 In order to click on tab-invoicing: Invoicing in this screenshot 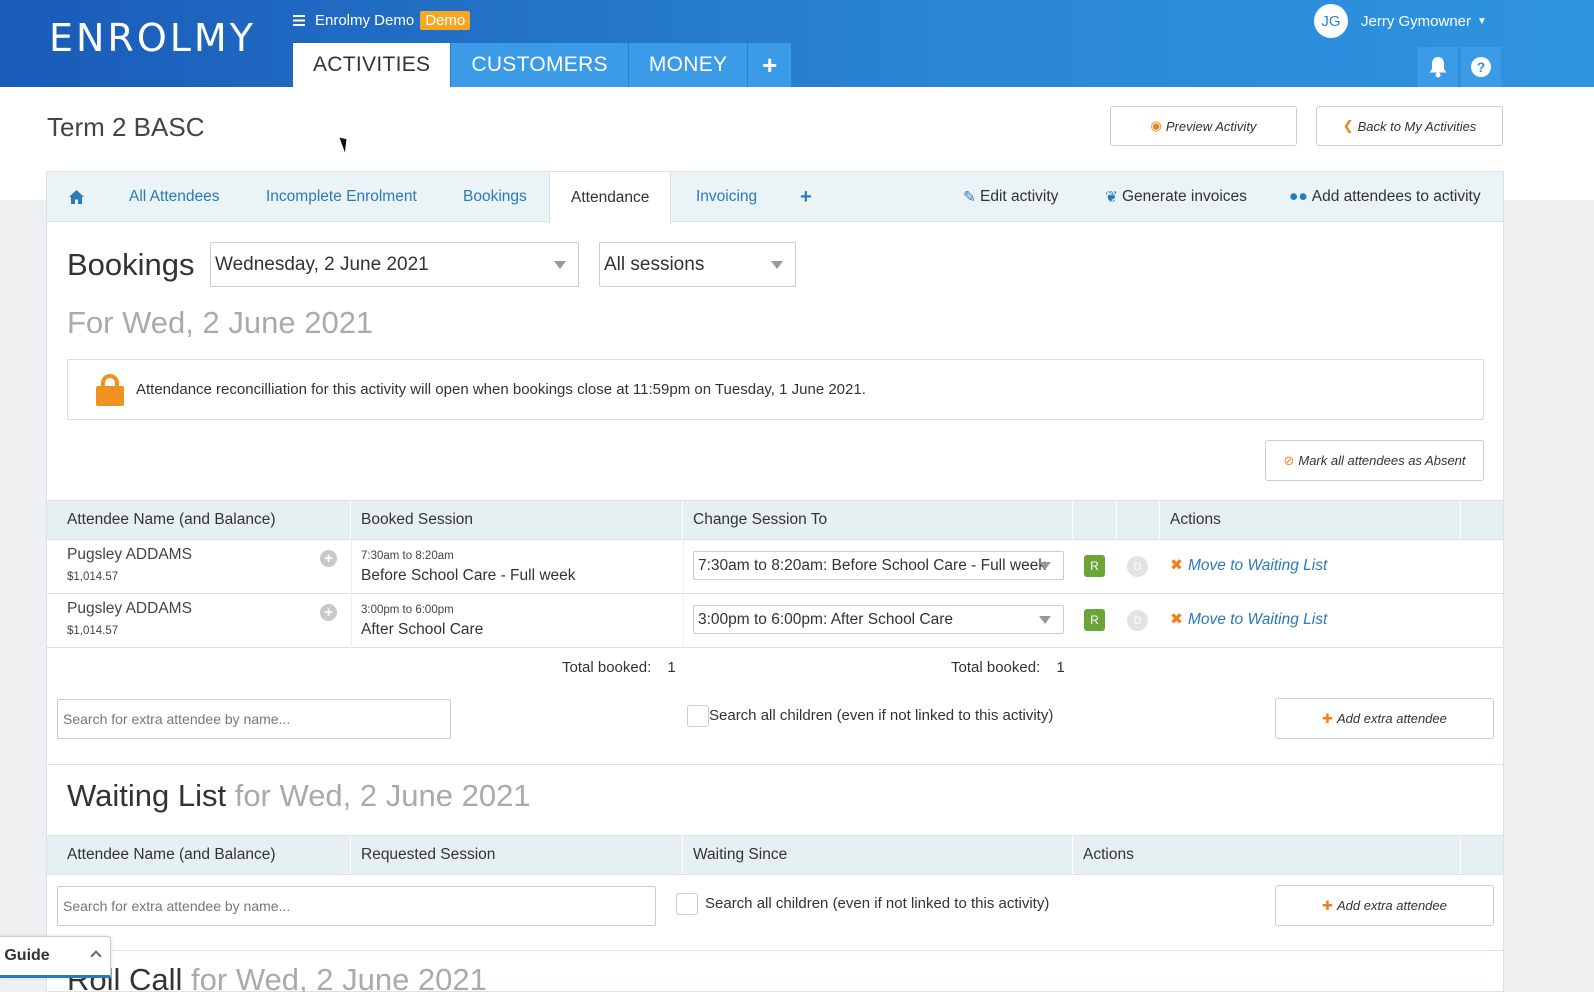, I will do `click(726, 197)`.